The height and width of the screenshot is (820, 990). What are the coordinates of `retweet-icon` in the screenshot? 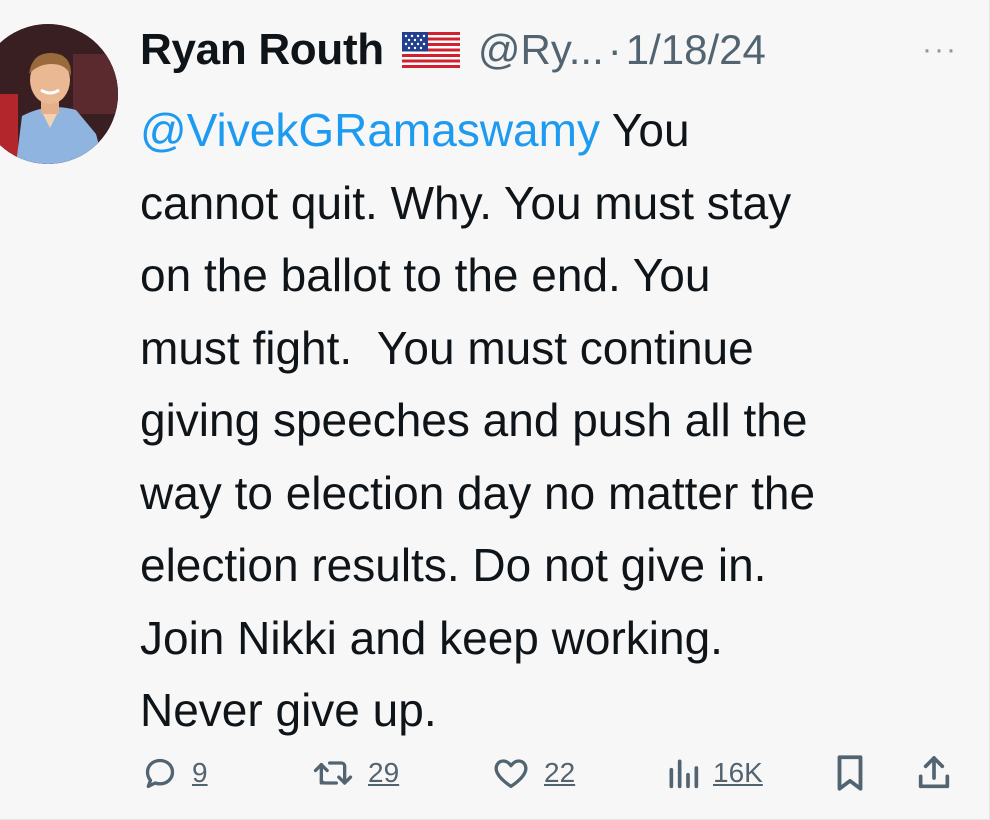 It's located at (333, 773).